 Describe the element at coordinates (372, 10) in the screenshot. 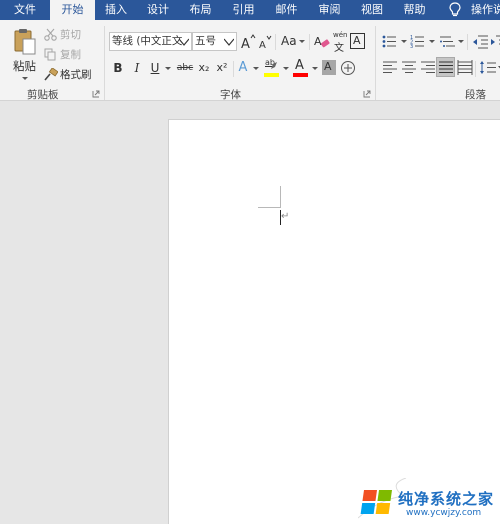

I see `tab-view: 视图` at that location.